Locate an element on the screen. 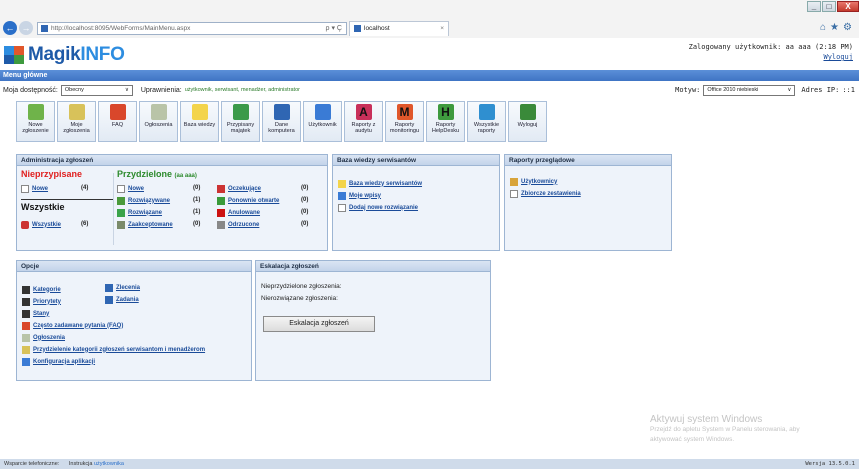 The height and width of the screenshot is (469, 859). resolved-icon is located at coordinates (121, 212).